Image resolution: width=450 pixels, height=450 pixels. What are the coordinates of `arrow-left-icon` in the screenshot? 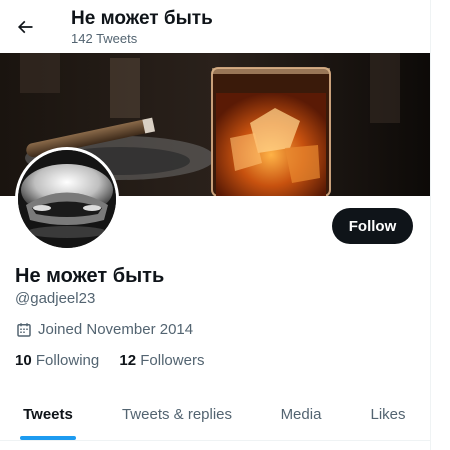 It's located at (25, 27).